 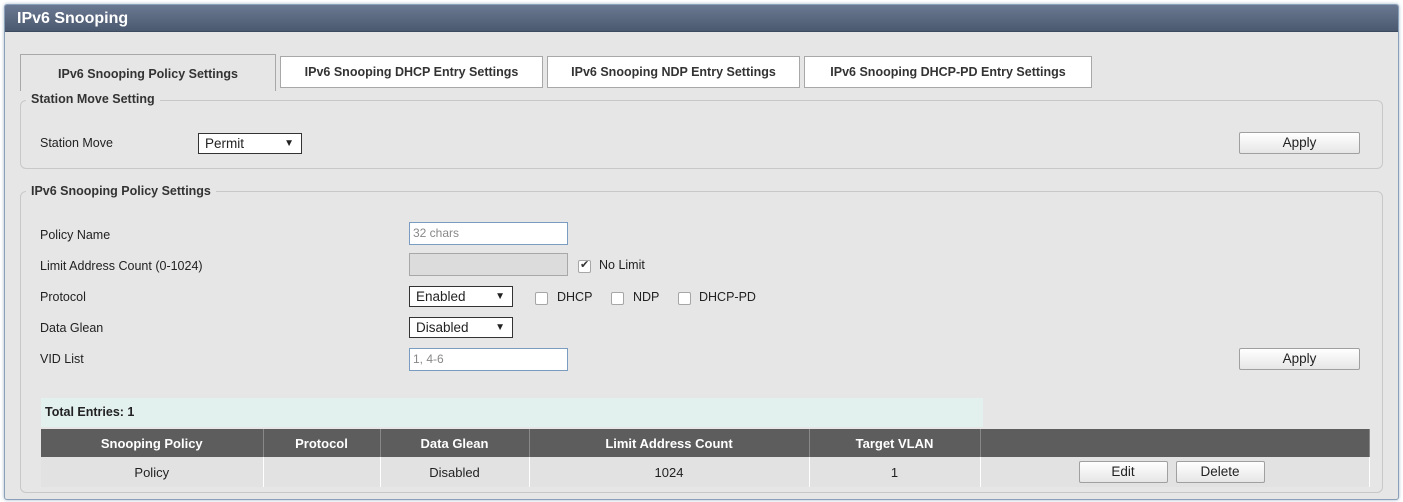 What do you see at coordinates (75, 235) in the screenshot?
I see `policy-name-label: Policy Name` at bounding box center [75, 235].